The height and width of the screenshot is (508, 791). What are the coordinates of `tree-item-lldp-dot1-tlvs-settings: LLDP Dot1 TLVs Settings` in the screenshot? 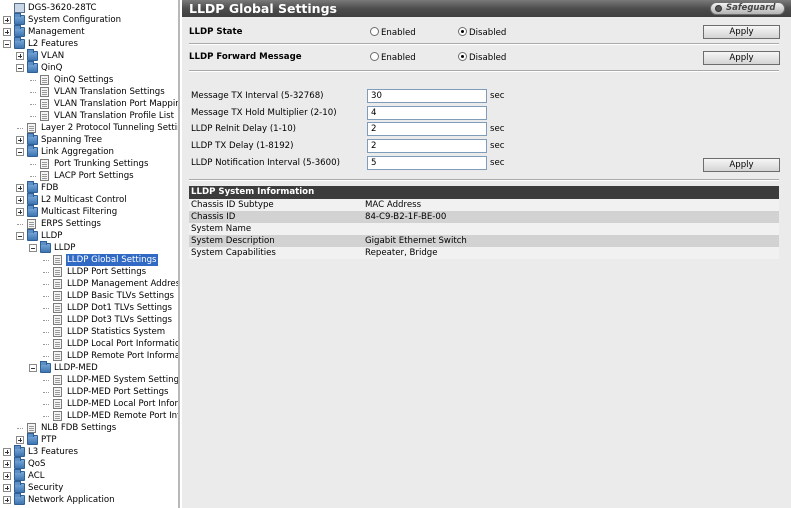 It's located at (89, 308).